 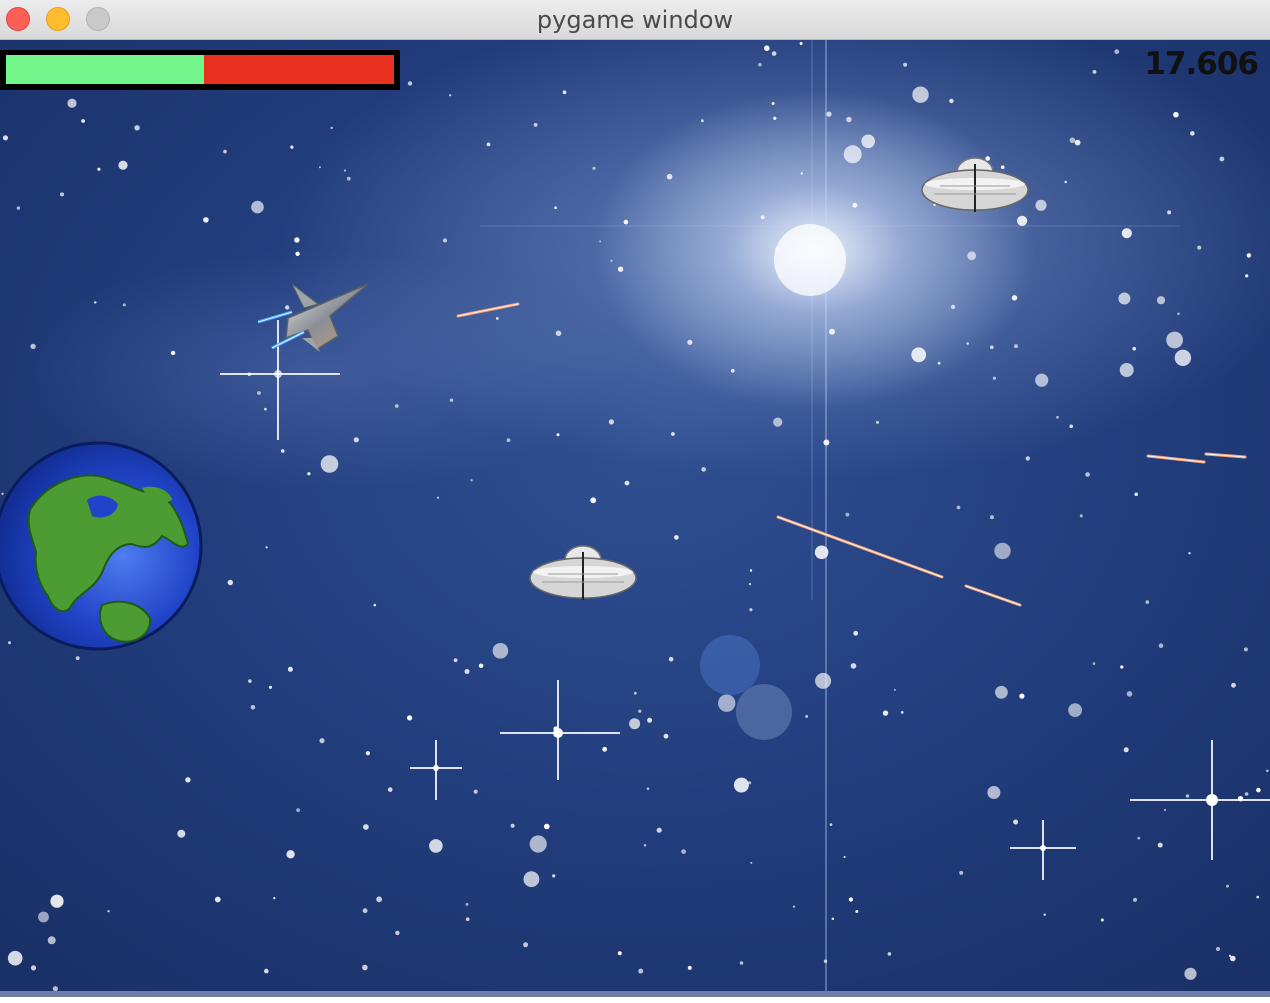 I want to click on title-bar: pygame window, so click(x=635, y=20).